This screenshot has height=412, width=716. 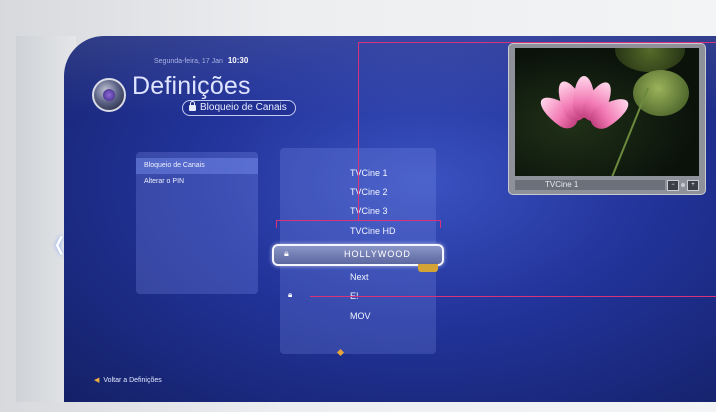 I want to click on preview-controls: − +, so click(x=683, y=185).